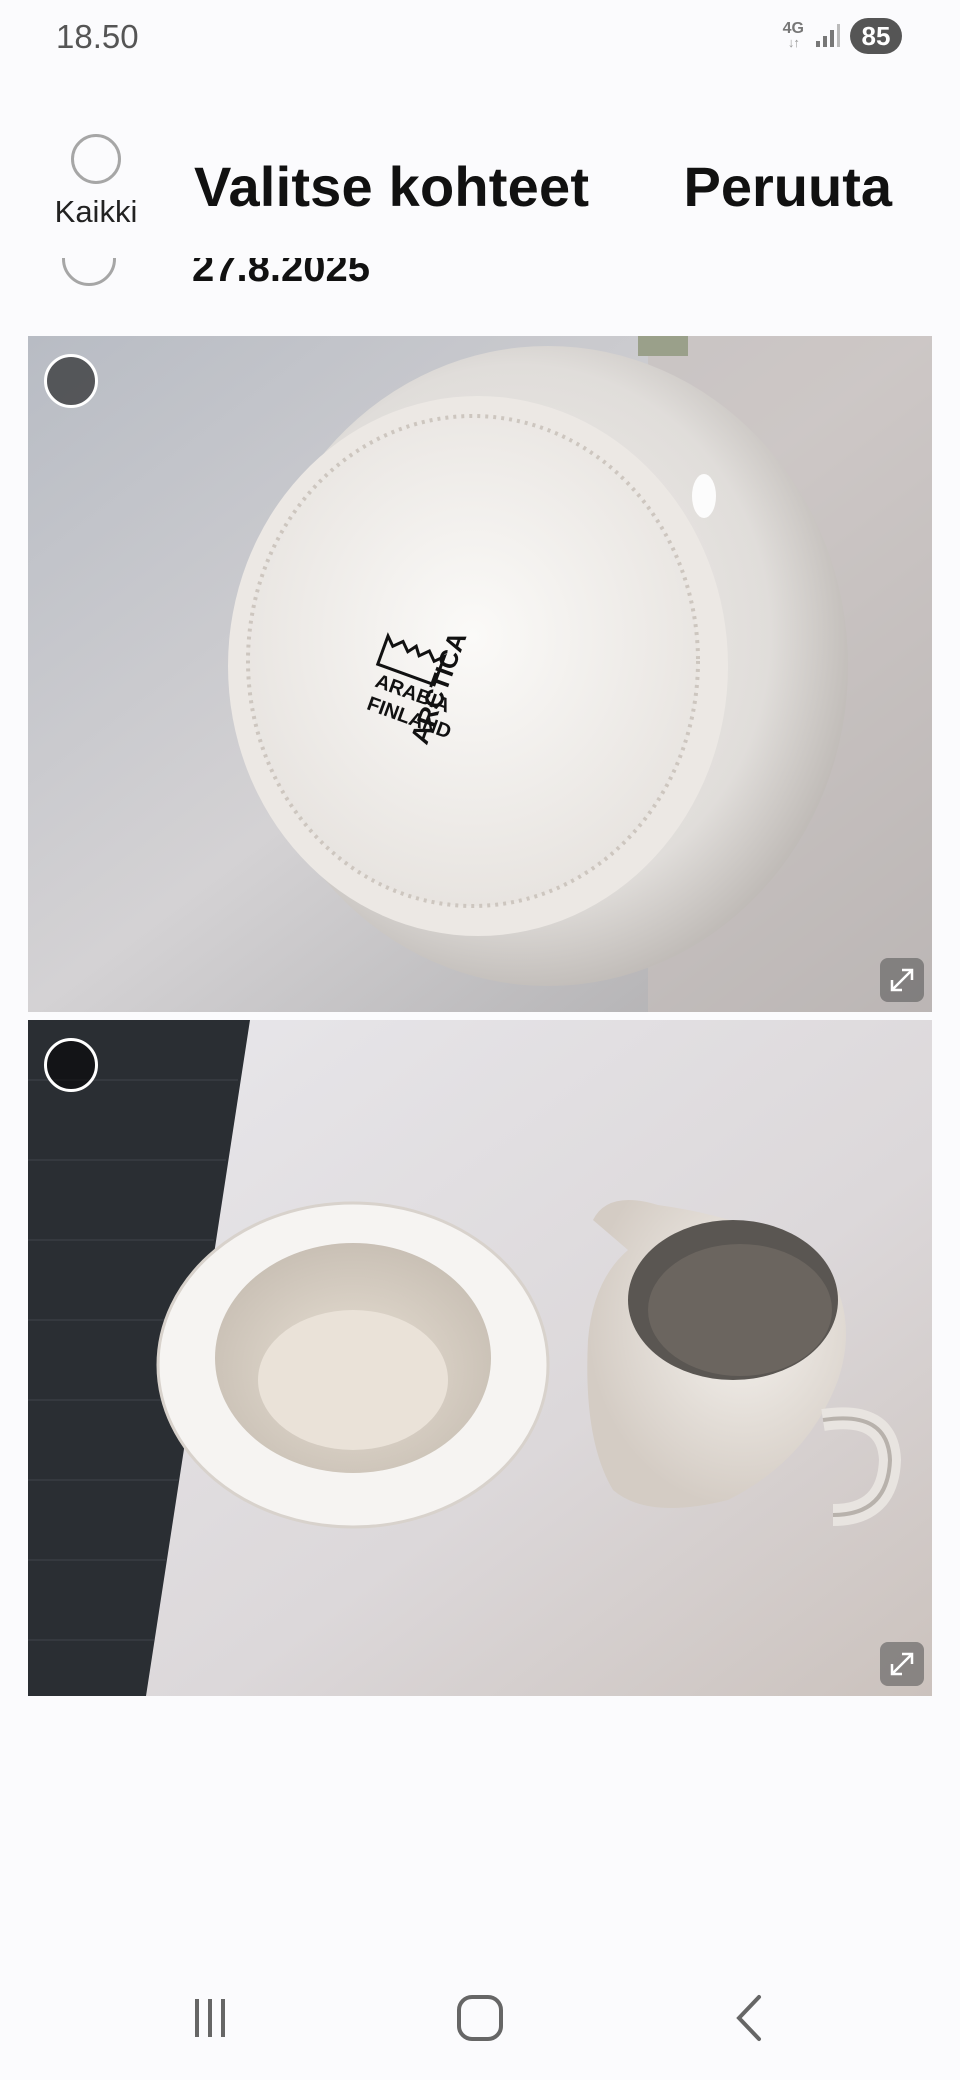 The height and width of the screenshot is (2080, 960). I want to click on back-icon, so click(748, 2018).